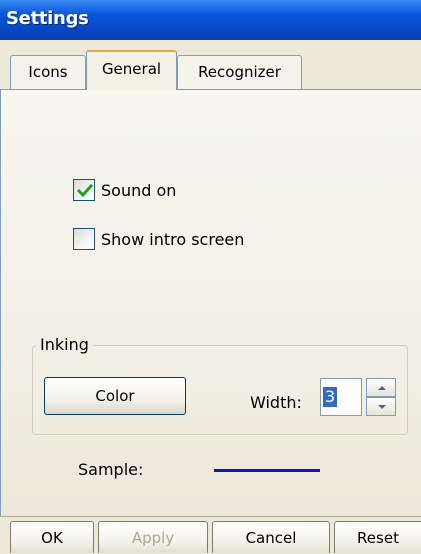 The width and height of the screenshot is (421, 554). Describe the element at coordinates (64, 344) in the screenshot. I see `inking-legend: Inking` at that location.